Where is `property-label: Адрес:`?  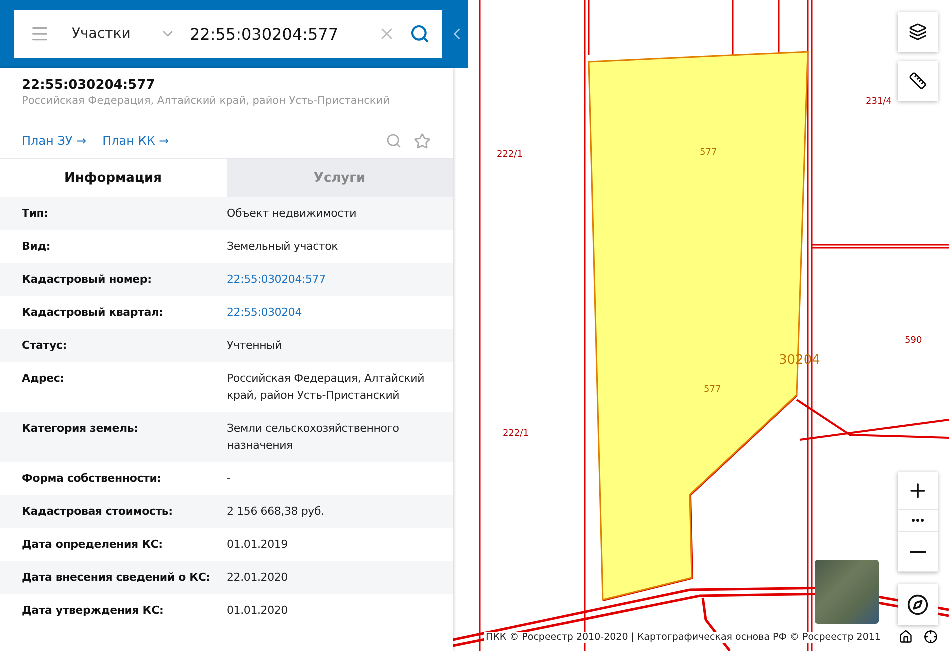
property-label: Адрес: is located at coordinates (44, 379).